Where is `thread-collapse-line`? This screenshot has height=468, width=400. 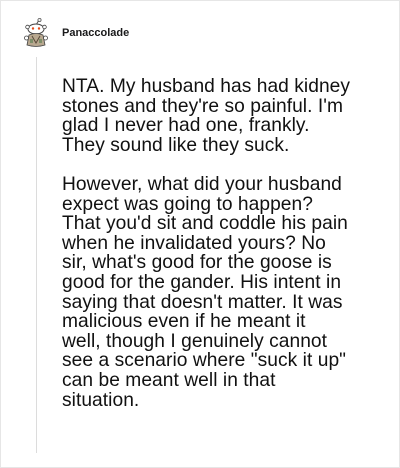 thread-collapse-line is located at coordinates (36, 255).